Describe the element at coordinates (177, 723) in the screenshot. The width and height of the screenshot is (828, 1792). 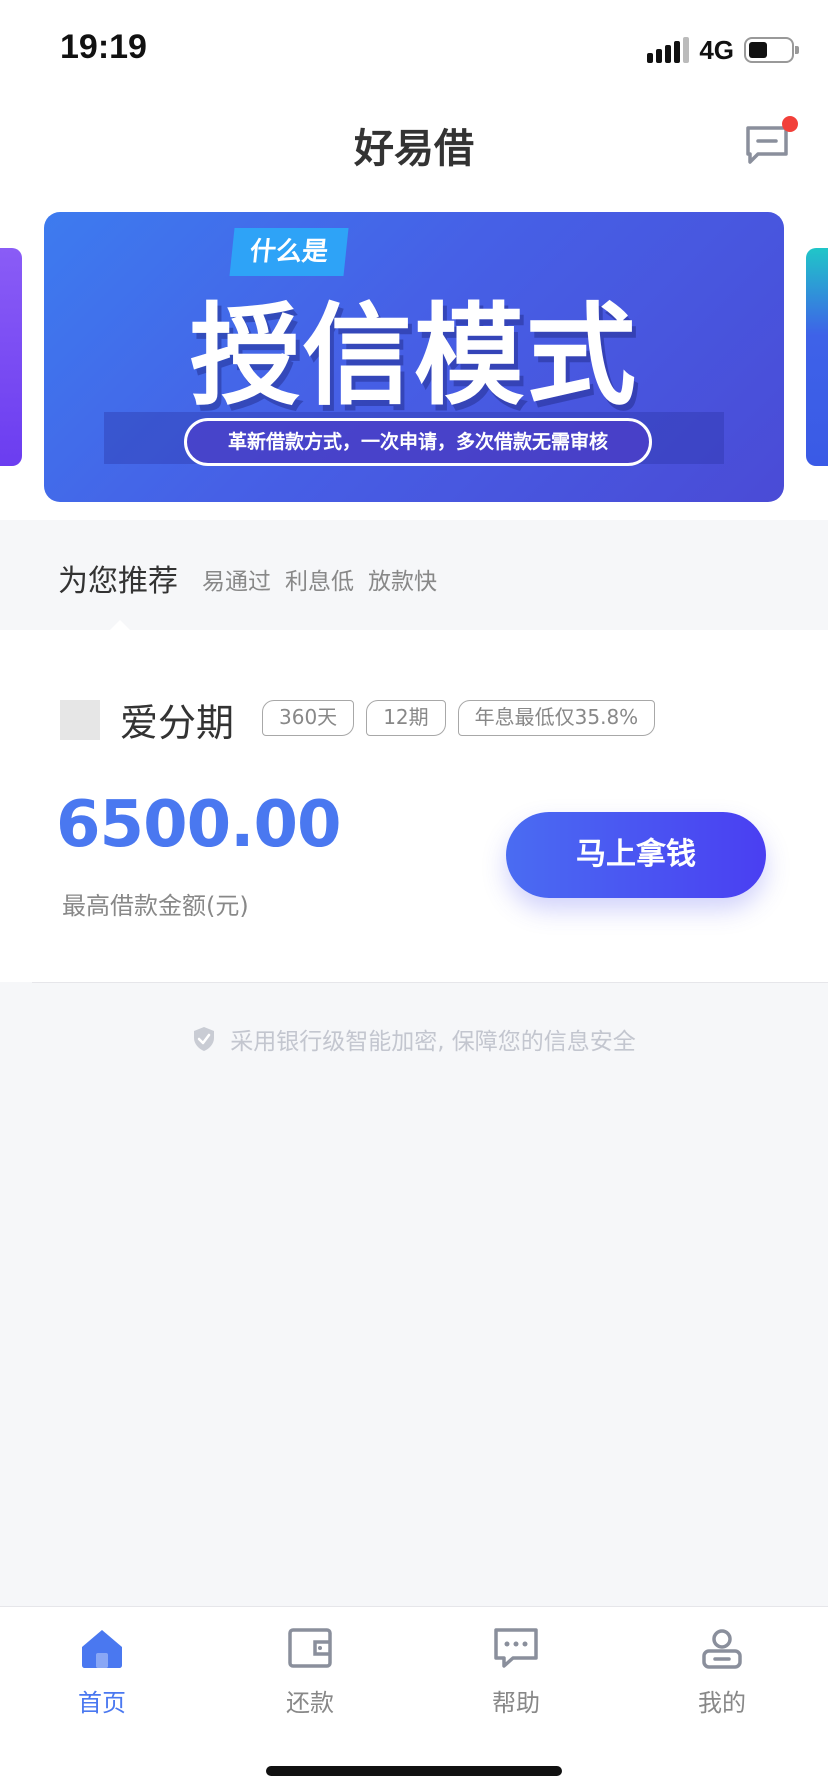
I see `product-name: 爱分期` at that location.